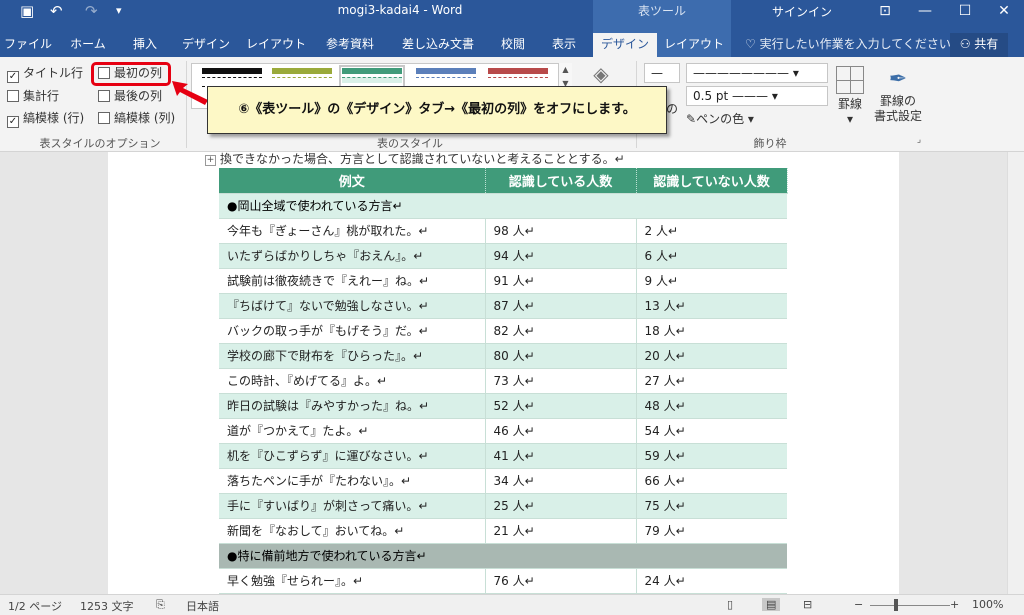 The height and width of the screenshot is (615, 1024). Describe the element at coordinates (160, 605) in the screenshot. I see `proofing-icon: ⎘` at that location.